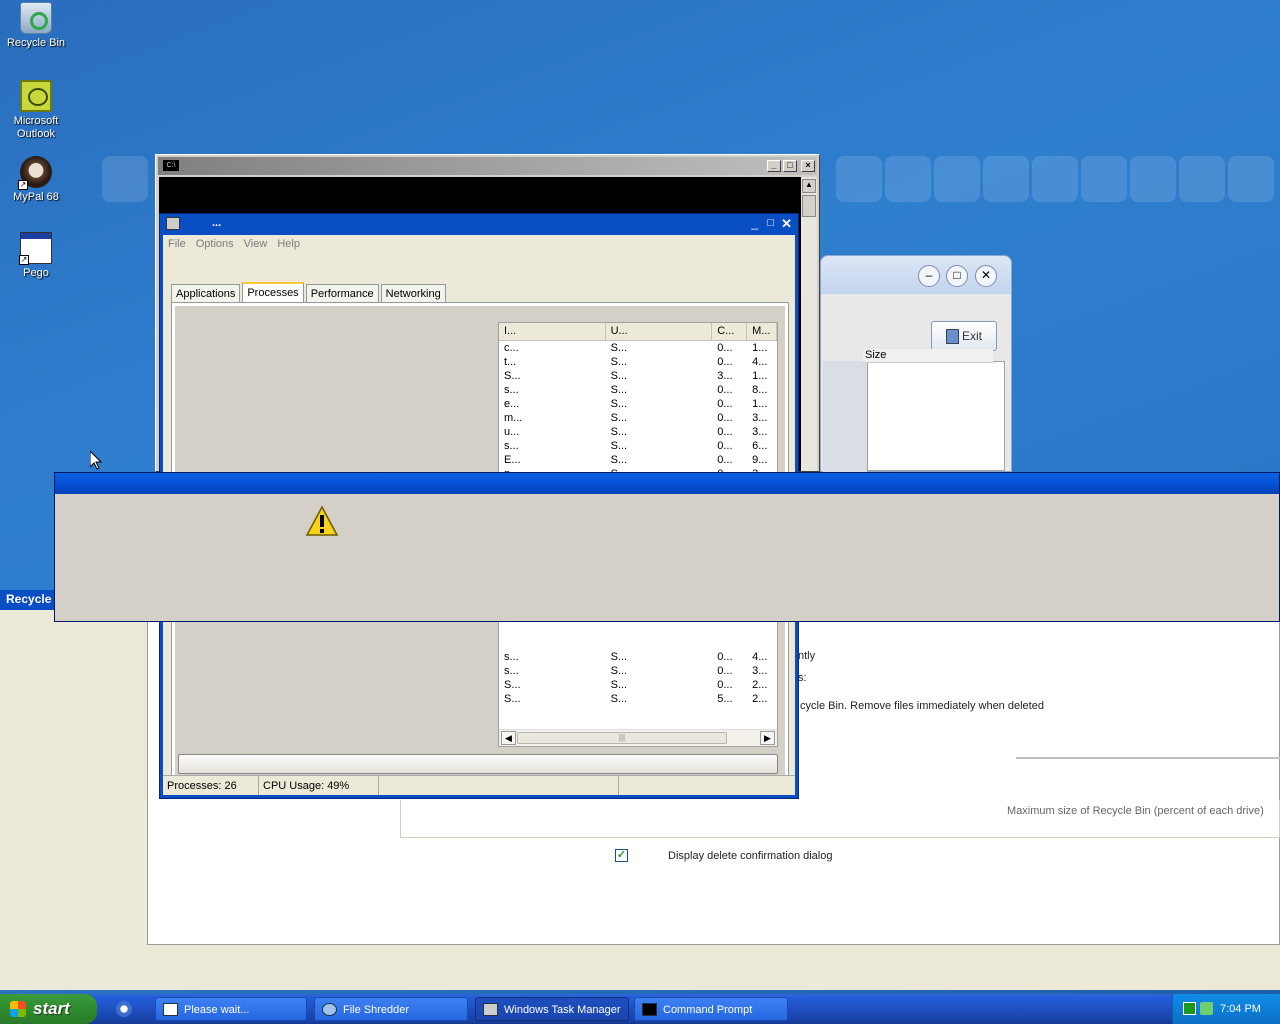  What do you see at coordinates (809, 206) in the screenshot?
I see `scroll-thumb` at bounding box center [809, 206].